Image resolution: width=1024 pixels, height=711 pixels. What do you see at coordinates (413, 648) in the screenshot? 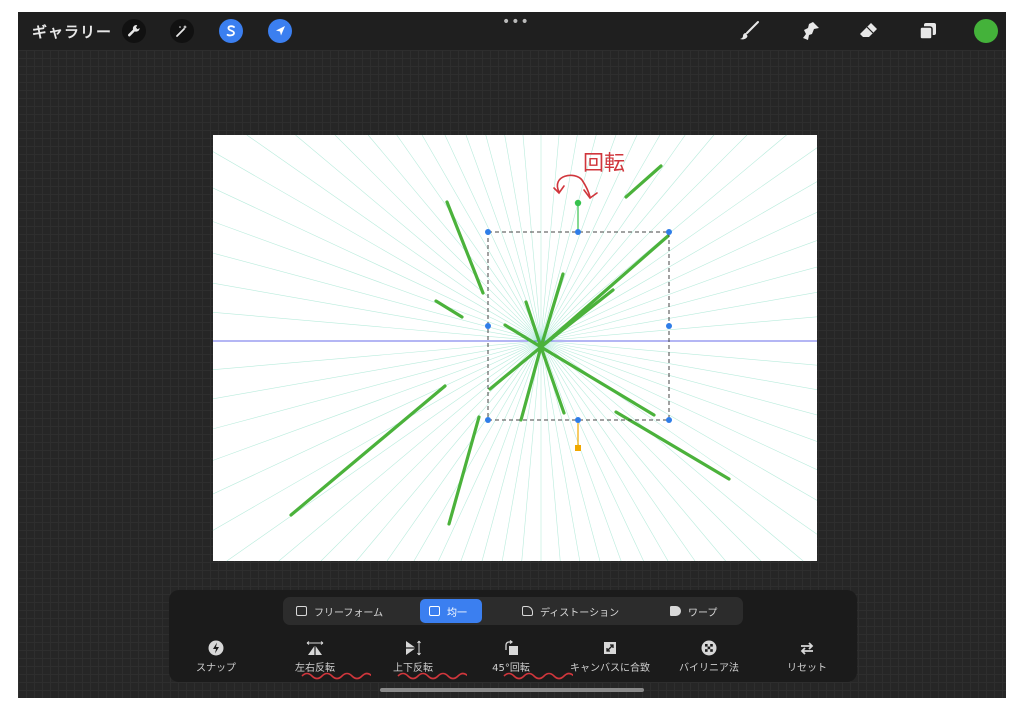
I see `flip-vertical-icon` at bounding box center [413, 648].